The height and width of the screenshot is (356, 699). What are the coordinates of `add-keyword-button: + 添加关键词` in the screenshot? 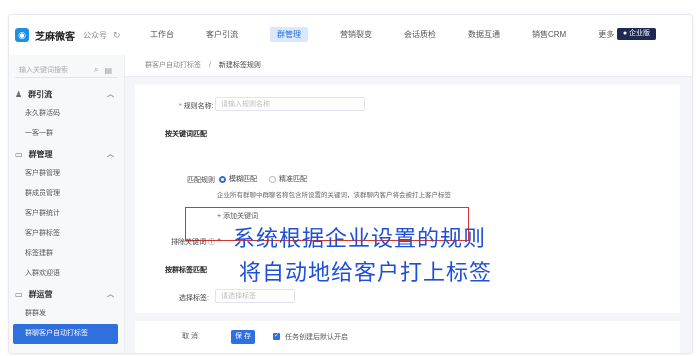 It's located at (237, 216).